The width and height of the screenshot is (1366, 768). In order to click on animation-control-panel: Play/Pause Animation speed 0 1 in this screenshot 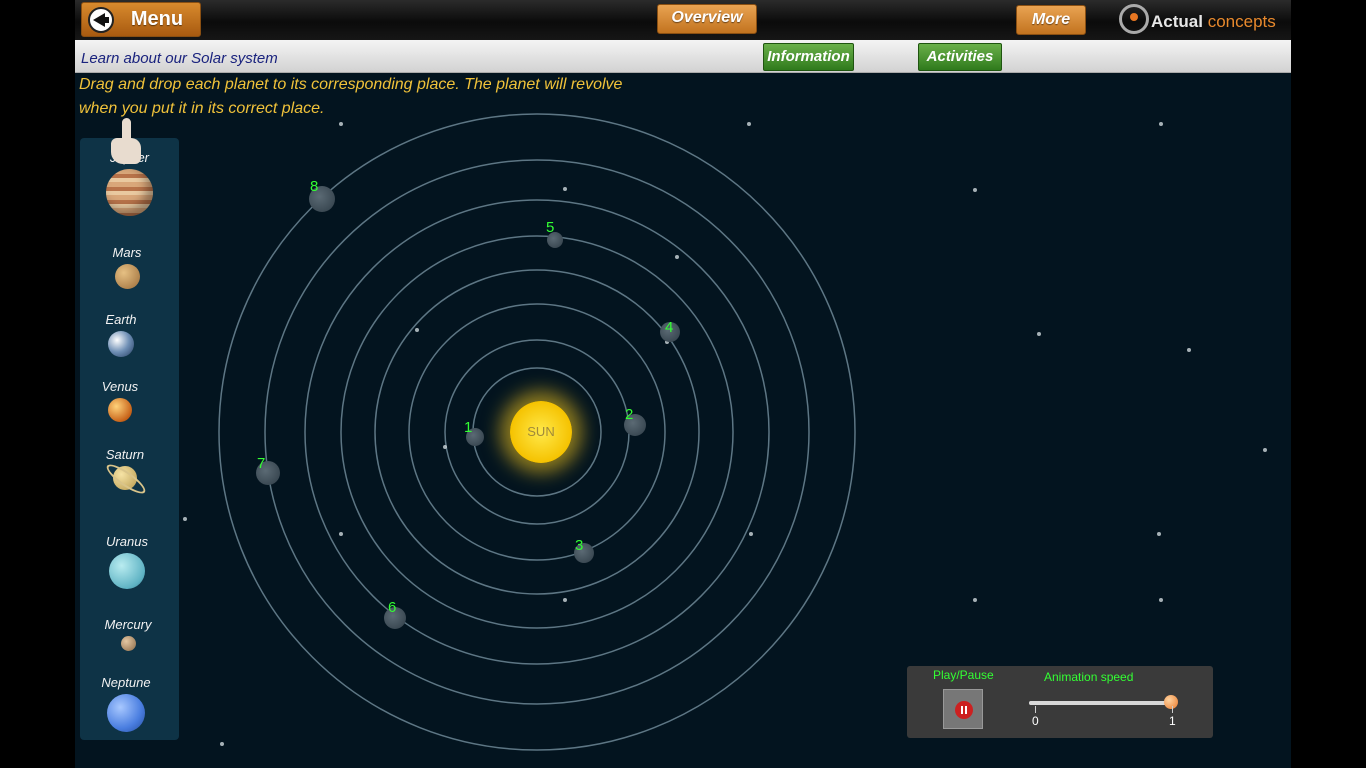, I will do `click(1060, 702)`.